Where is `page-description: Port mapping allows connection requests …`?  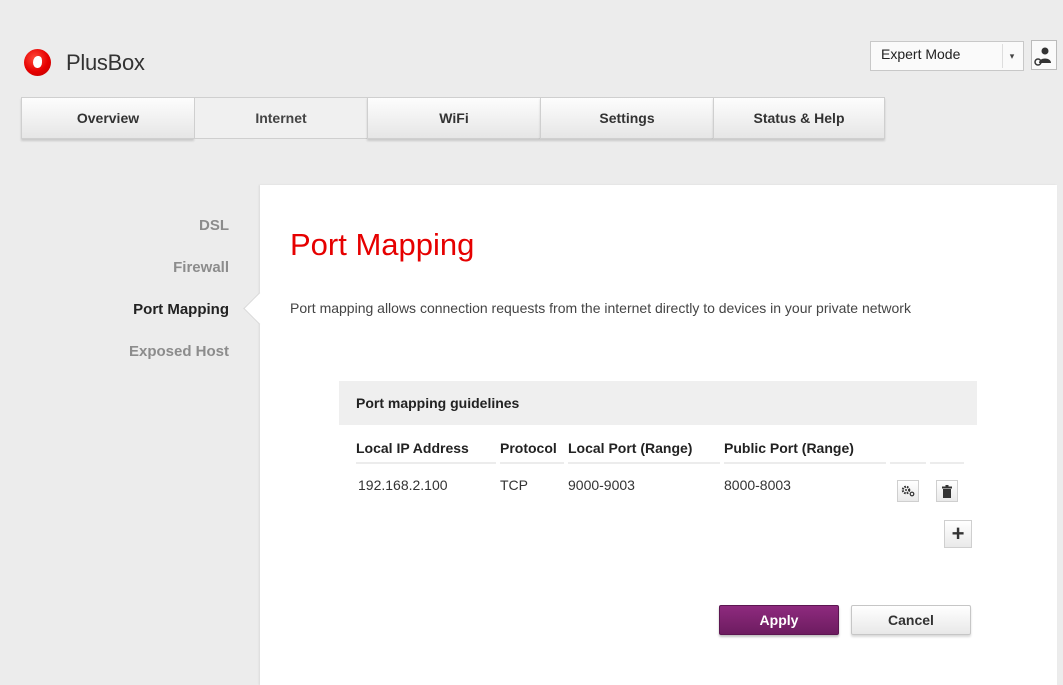 page-description: Port mapping allows connection requests … is located at coordinates (600, 308).